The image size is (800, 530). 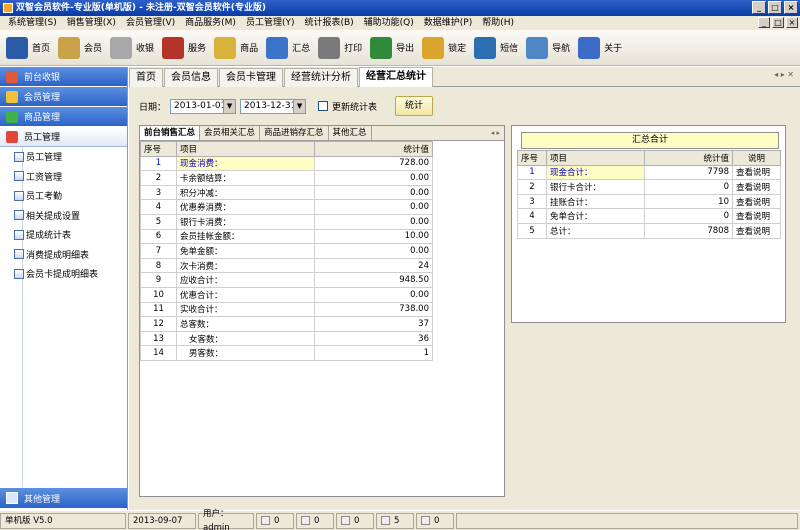 I want to click on sidebar-item-salary: 工资管理, so click(x=63, y=177).